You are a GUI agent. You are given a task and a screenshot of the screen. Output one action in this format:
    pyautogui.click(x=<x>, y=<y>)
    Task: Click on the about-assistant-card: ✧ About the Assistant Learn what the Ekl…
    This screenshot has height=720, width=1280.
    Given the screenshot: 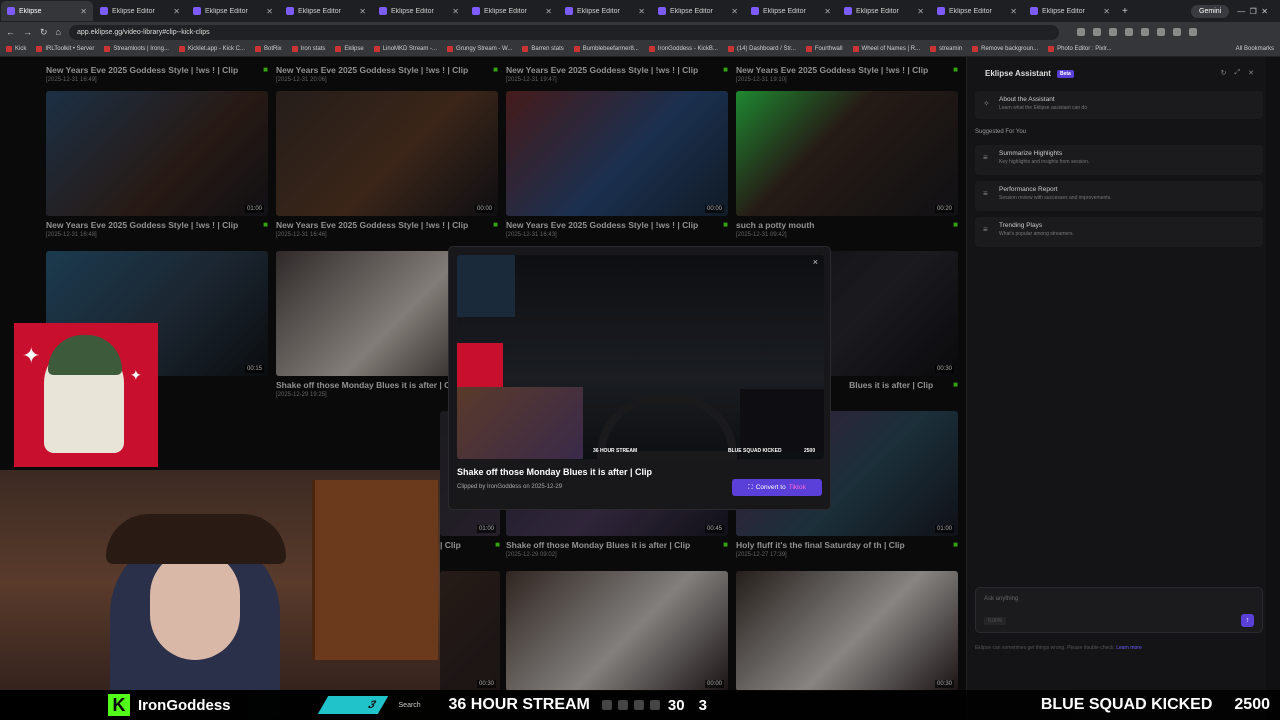 What is the action you would take?
    pyautogui.click(x=1119, y=105)
    